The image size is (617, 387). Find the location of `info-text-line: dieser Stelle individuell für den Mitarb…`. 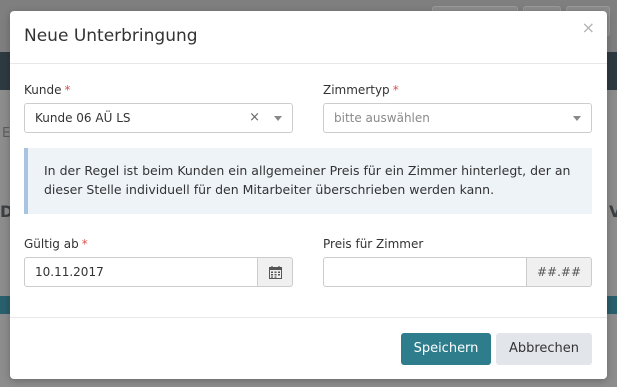

info-text-line: dieser Stelle individuell für den Mitarb… is located at coordinates (269, 189).